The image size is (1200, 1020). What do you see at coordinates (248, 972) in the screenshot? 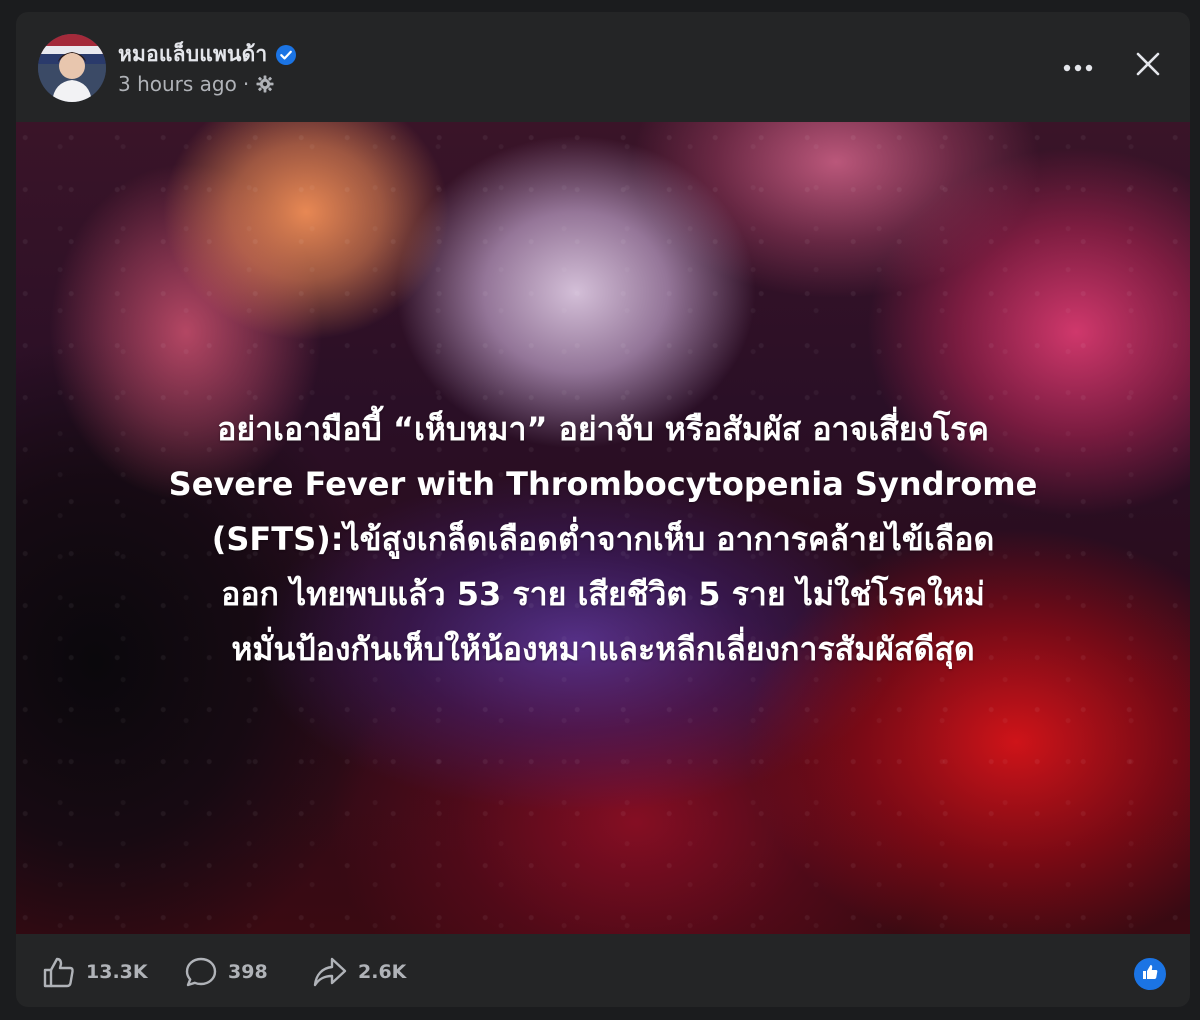
I see `comment-count: 398` at bounding box center [248, 972].